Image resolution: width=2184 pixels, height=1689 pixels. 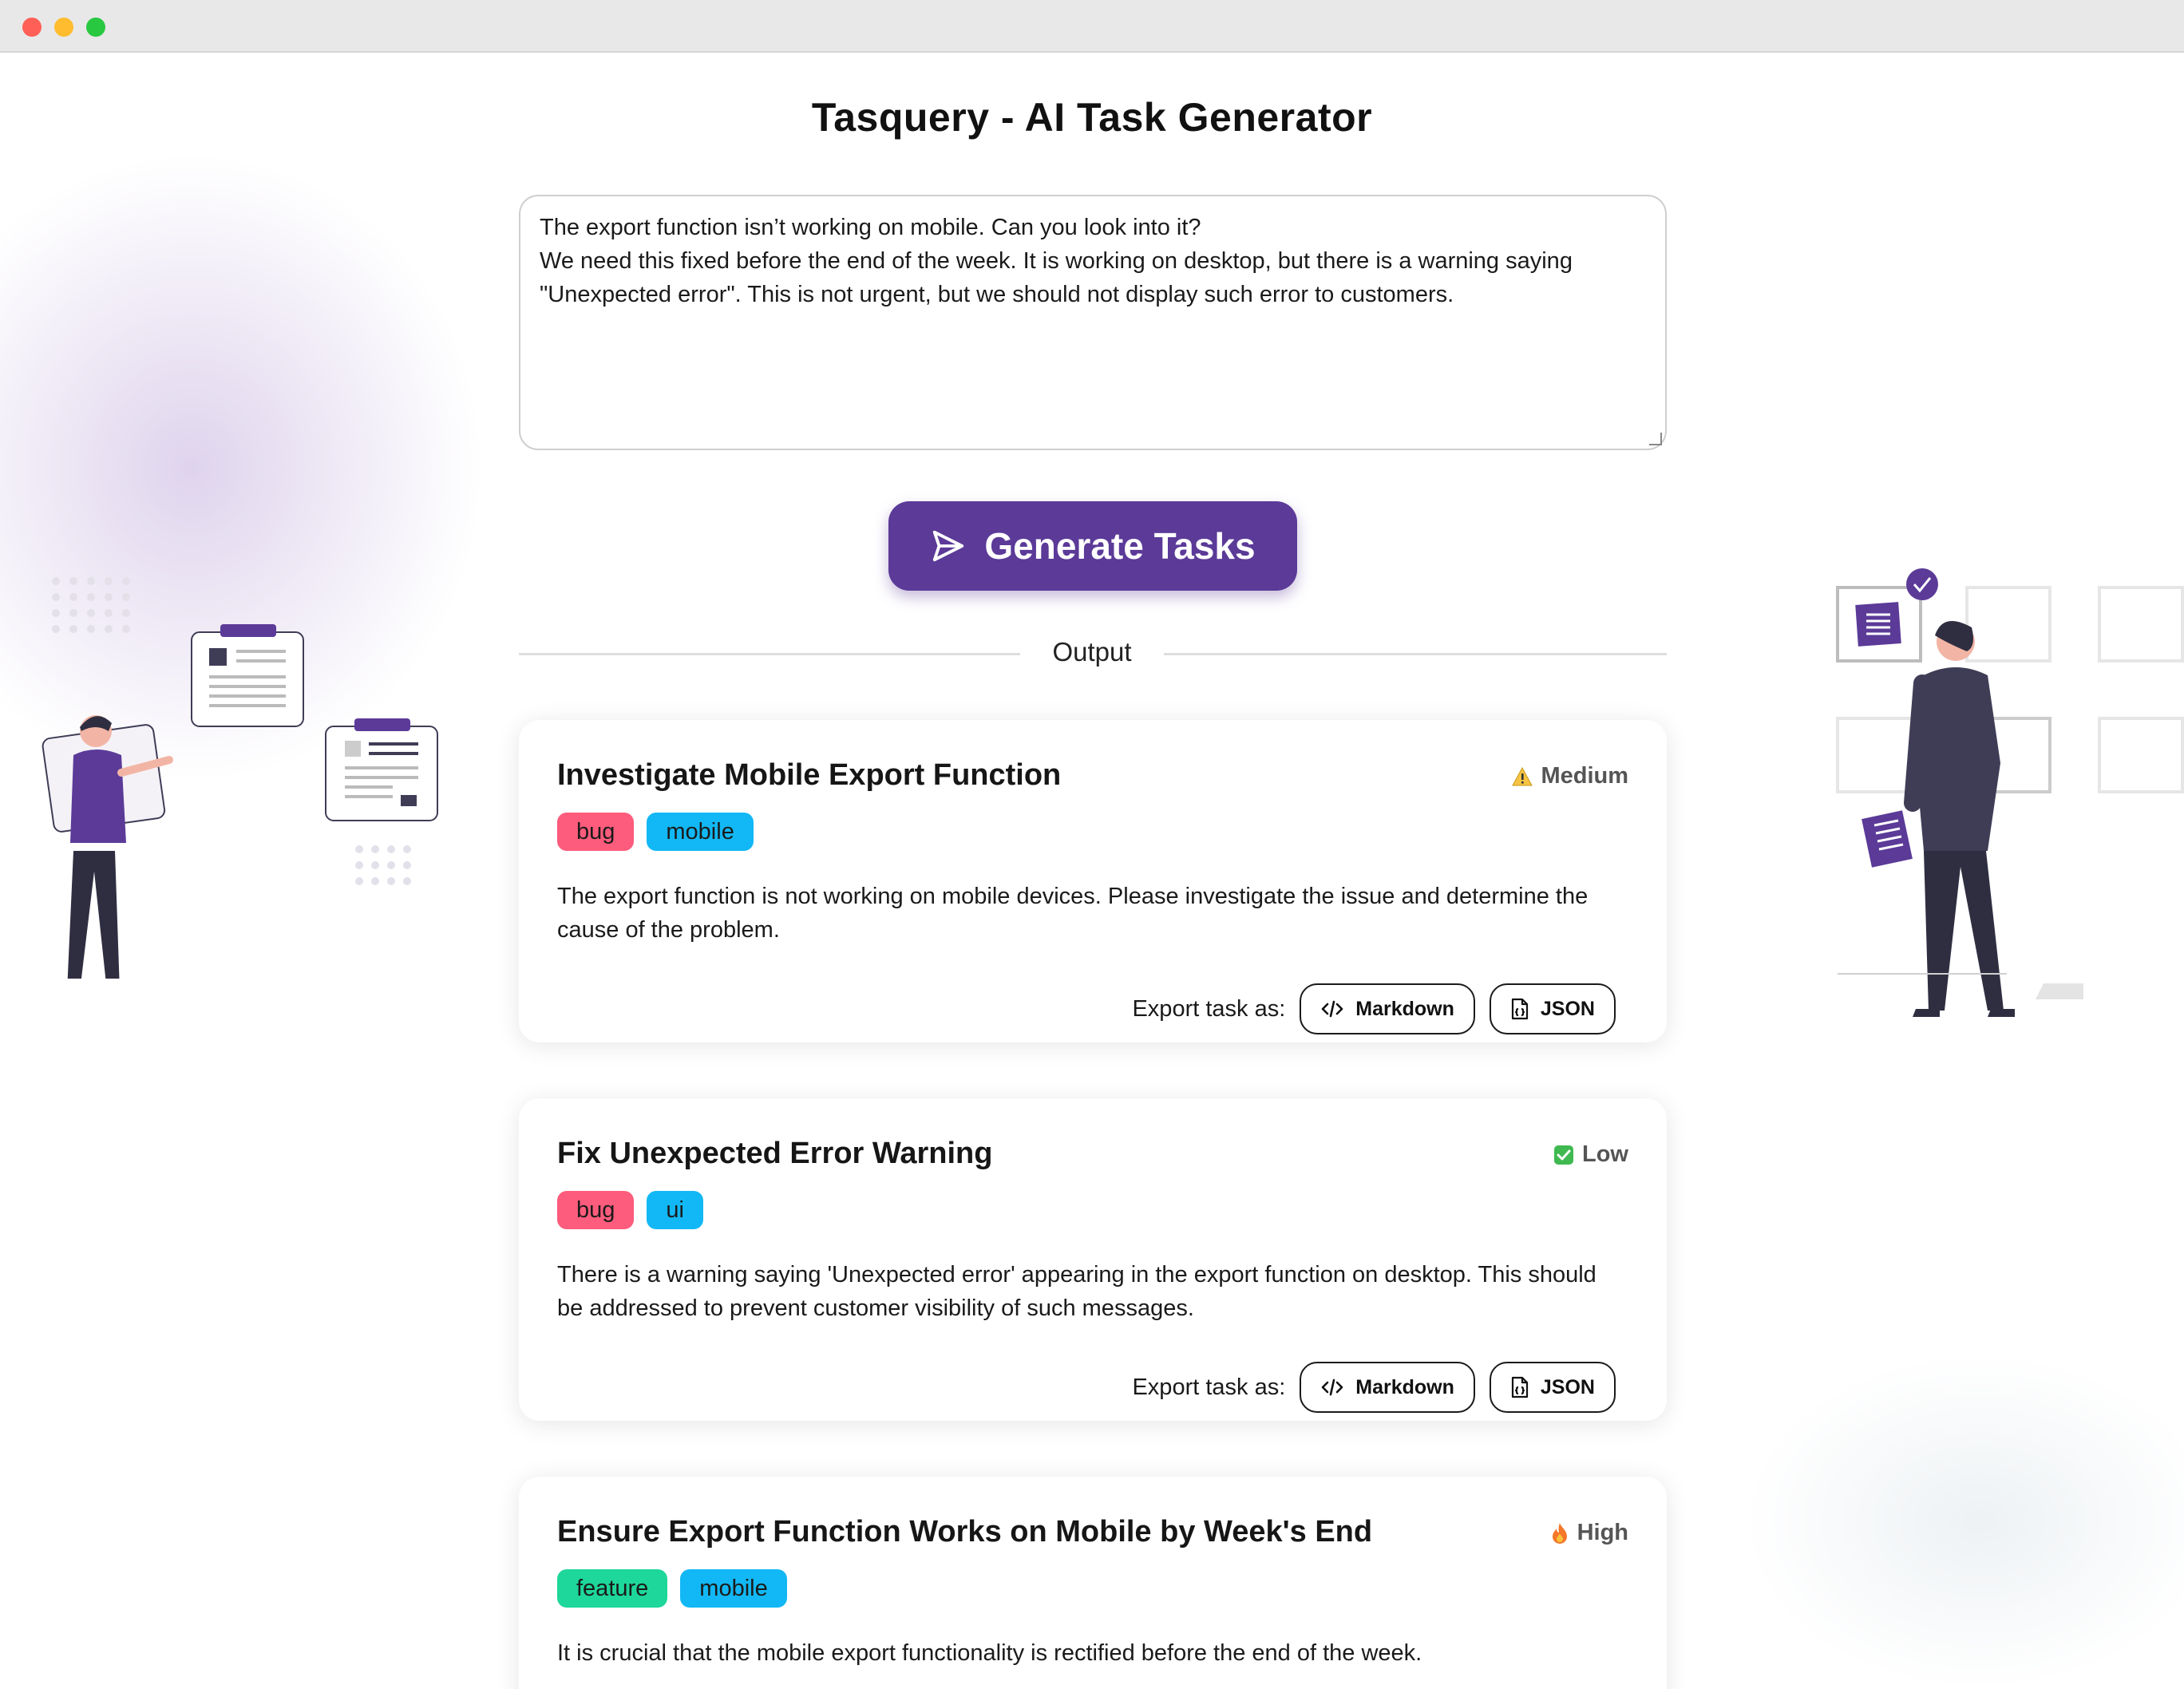 What do you see at coordinates (775, 1153) in the screenshot?
I see `task-title: Fix Unexpected Error Warning` at bounding box center [775, 1153].